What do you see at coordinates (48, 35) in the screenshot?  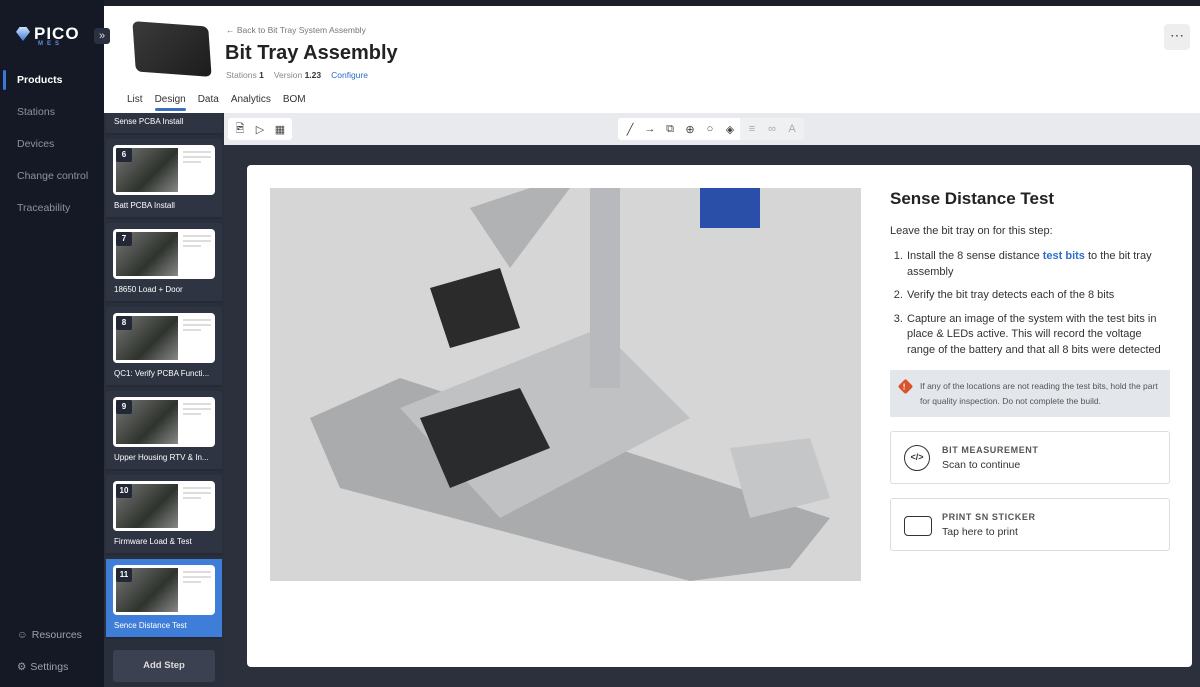 I see `pico-logo: PICO MES` at bounding box center [48, 35].